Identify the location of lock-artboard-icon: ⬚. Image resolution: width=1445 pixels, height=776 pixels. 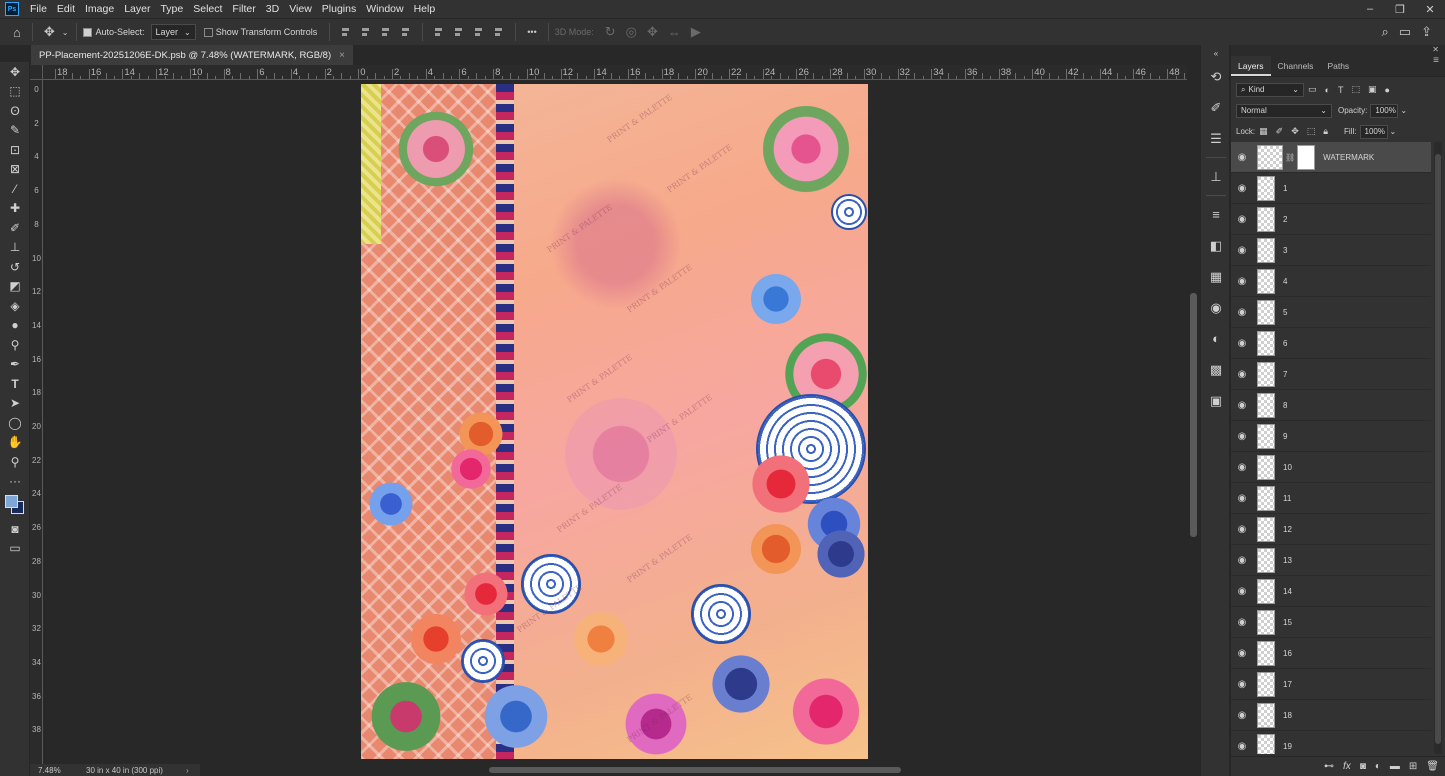
(1311, 131).